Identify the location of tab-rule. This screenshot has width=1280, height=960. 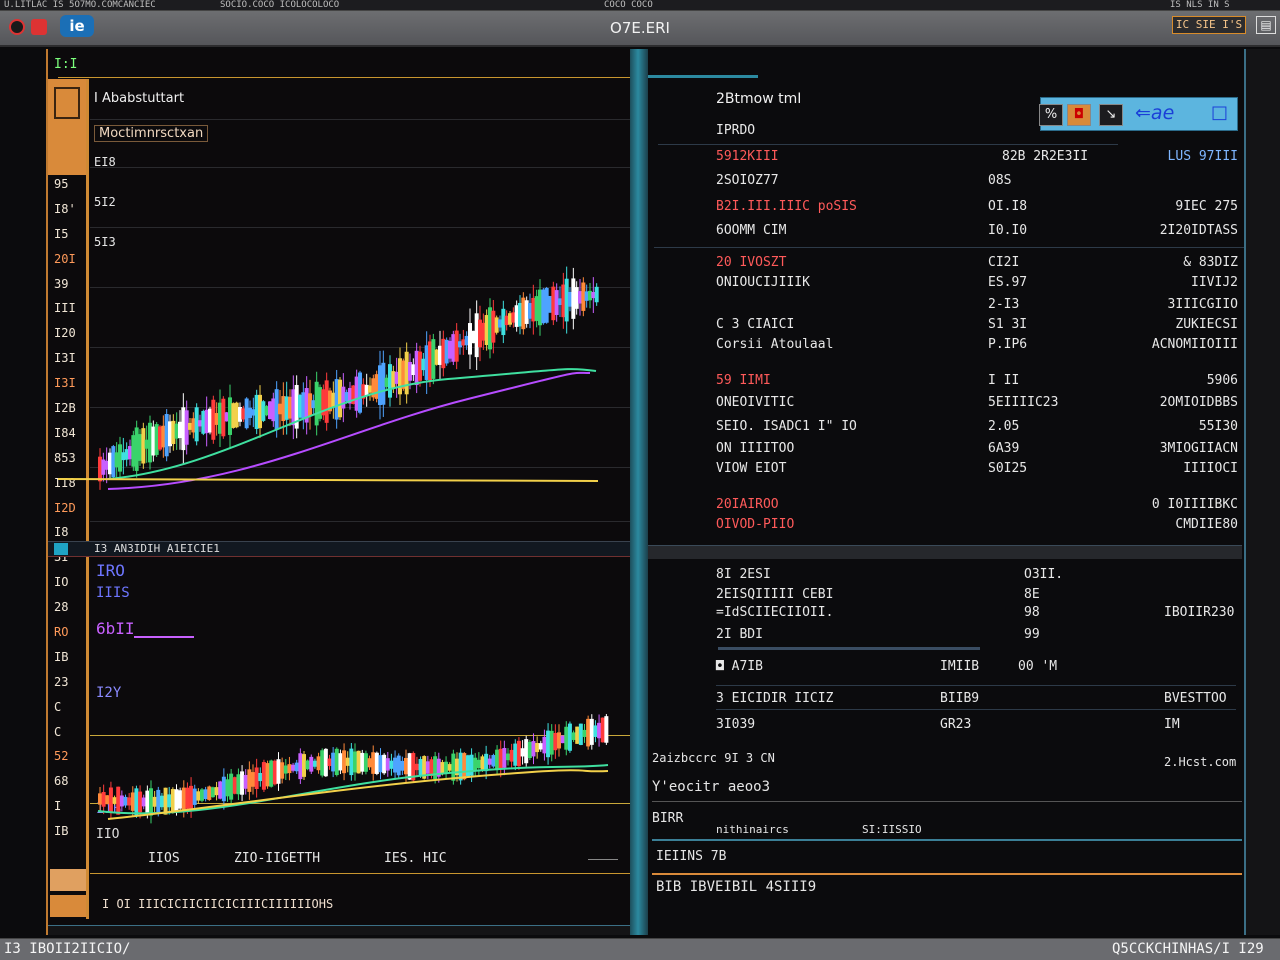
(947, 840).